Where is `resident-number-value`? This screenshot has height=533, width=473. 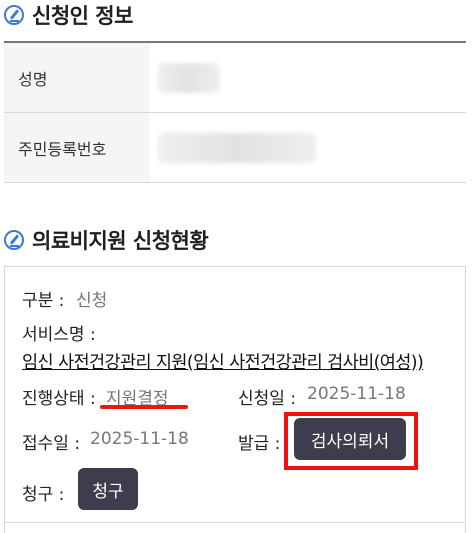 resident-number-value is located at coordinates (308, 147).